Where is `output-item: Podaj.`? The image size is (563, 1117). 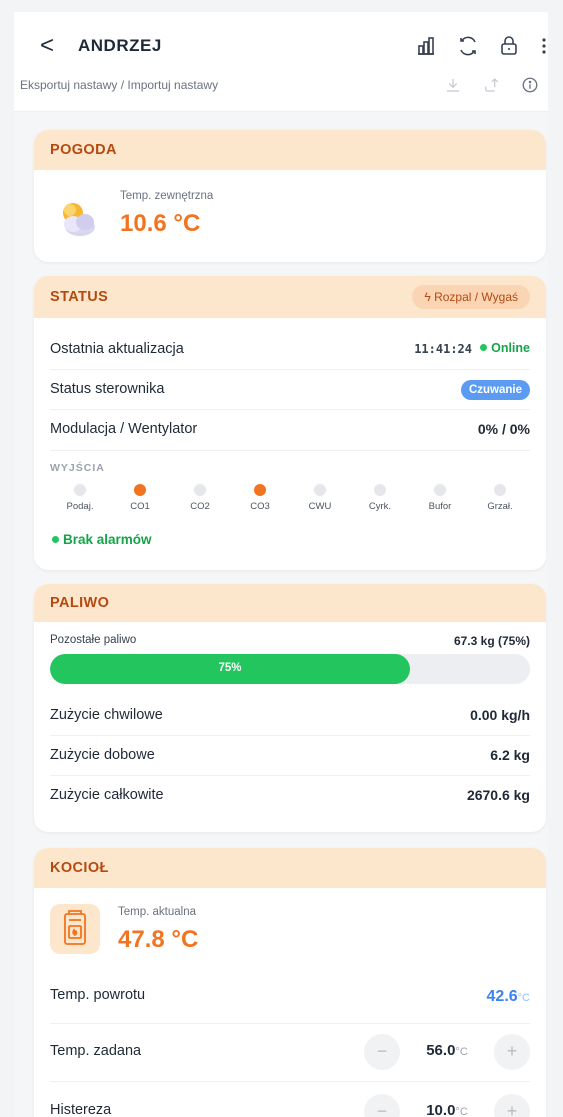 output-item: Podaj. is located at coordinates (80, 498).